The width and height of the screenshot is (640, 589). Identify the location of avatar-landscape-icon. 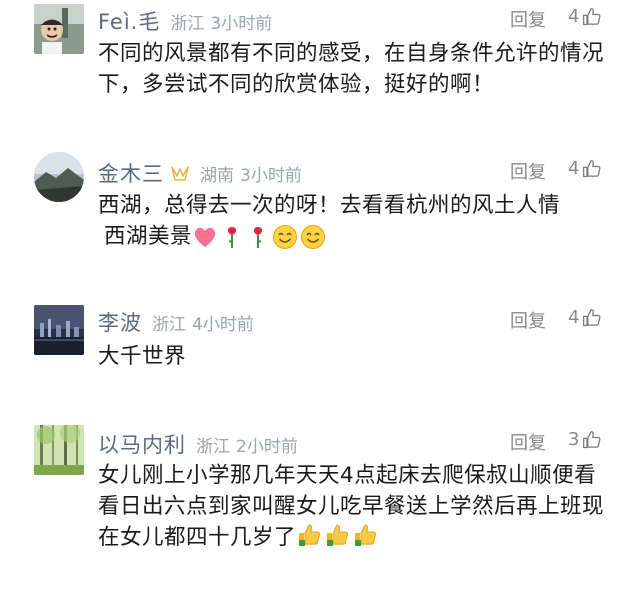
(59, 177).